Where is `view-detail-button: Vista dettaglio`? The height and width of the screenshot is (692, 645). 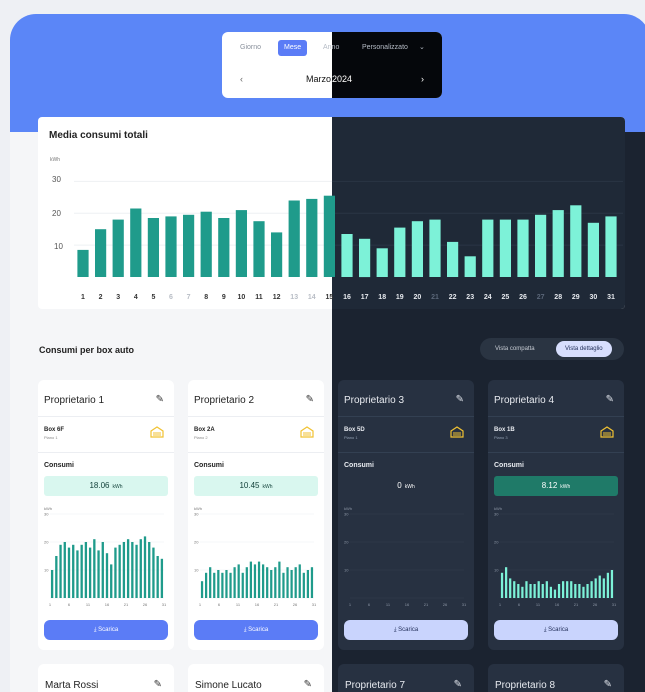 view-detail-button: Vista dettaglio is located at coordinates (584, 349).